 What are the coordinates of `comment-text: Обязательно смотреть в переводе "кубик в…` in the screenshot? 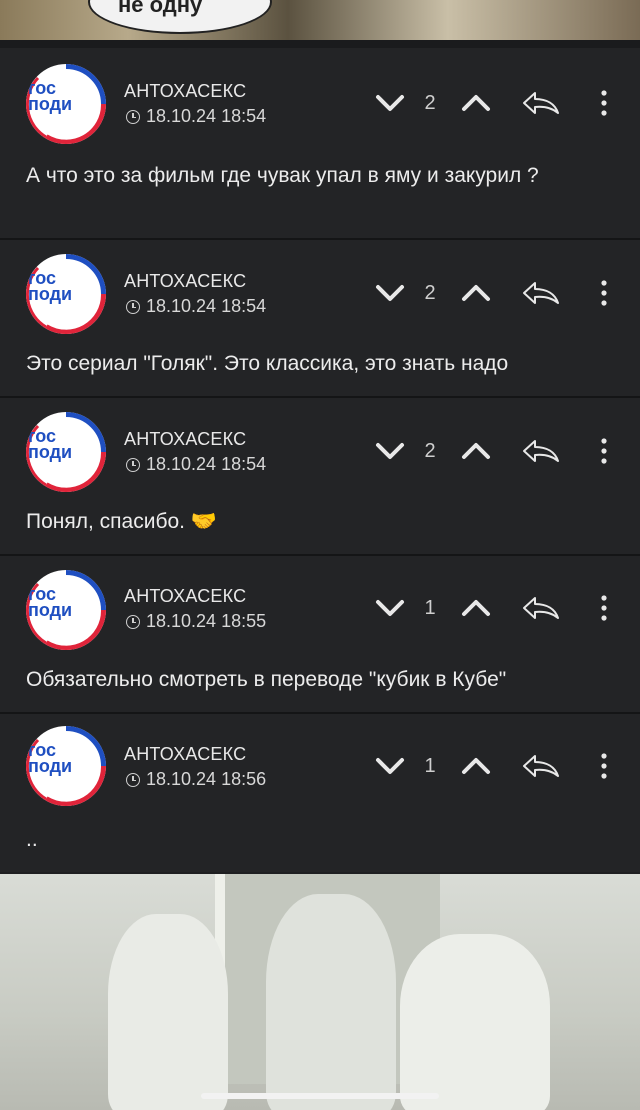 It's located at (266, 679).